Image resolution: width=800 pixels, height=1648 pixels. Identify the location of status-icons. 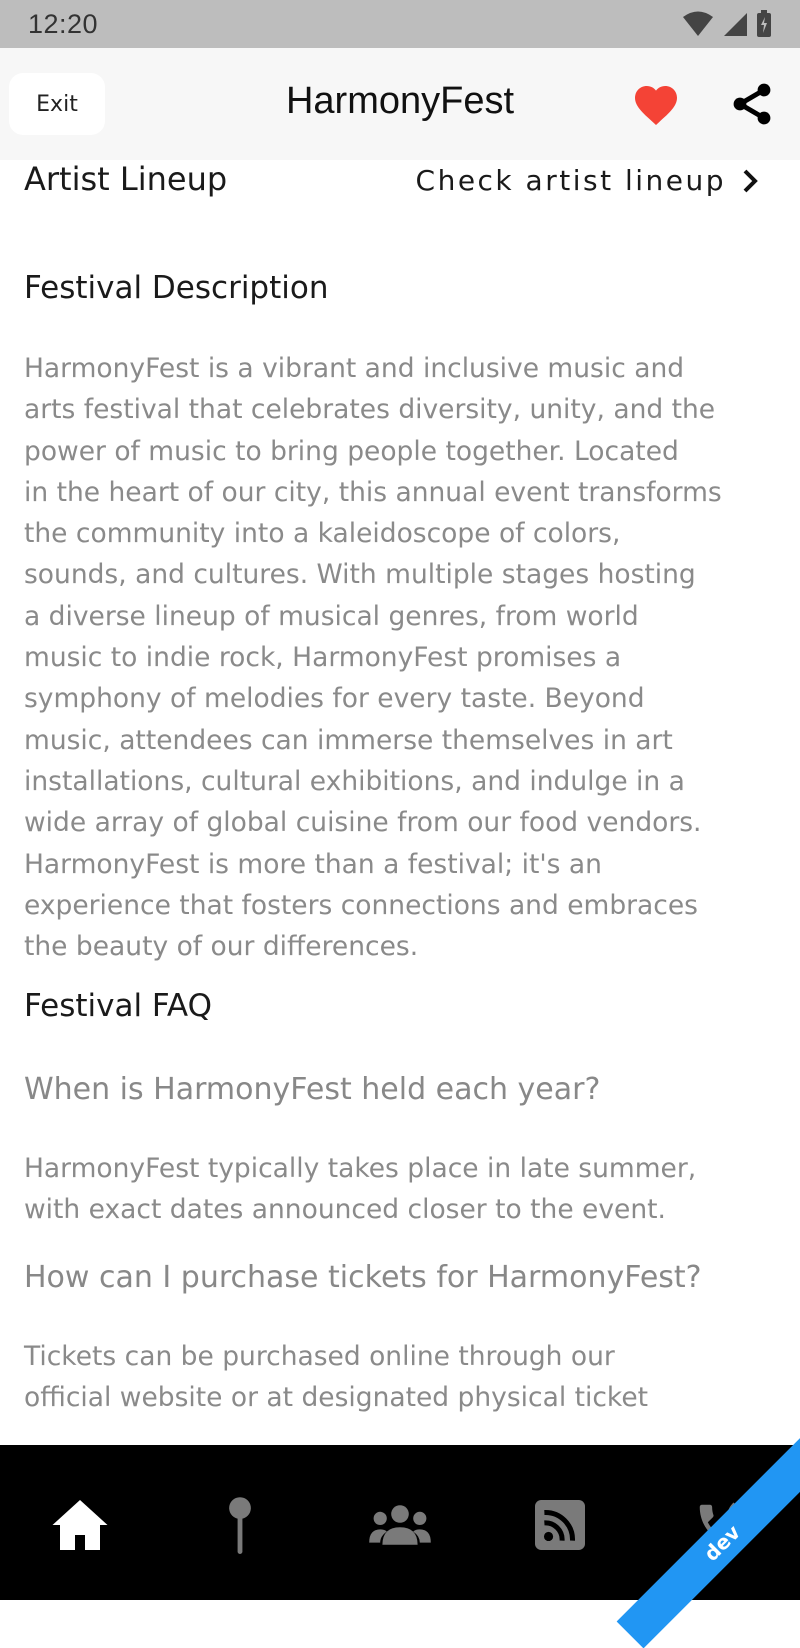
(727, 24).